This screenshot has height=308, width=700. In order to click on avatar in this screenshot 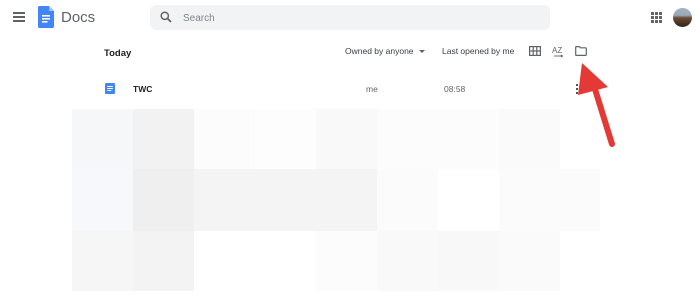, I will do `click(682, 17)`.